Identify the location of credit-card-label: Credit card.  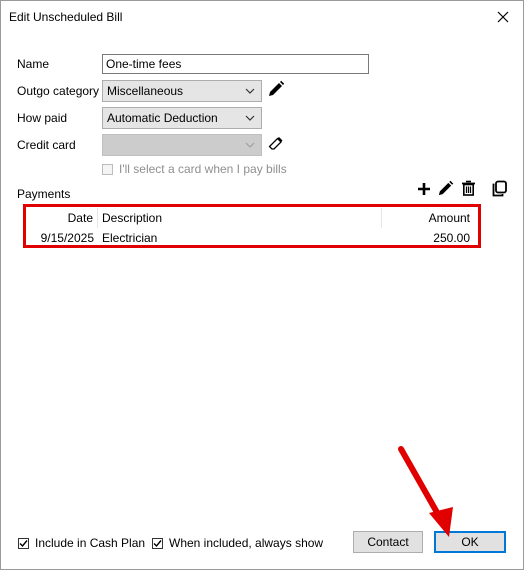
(46, 145).